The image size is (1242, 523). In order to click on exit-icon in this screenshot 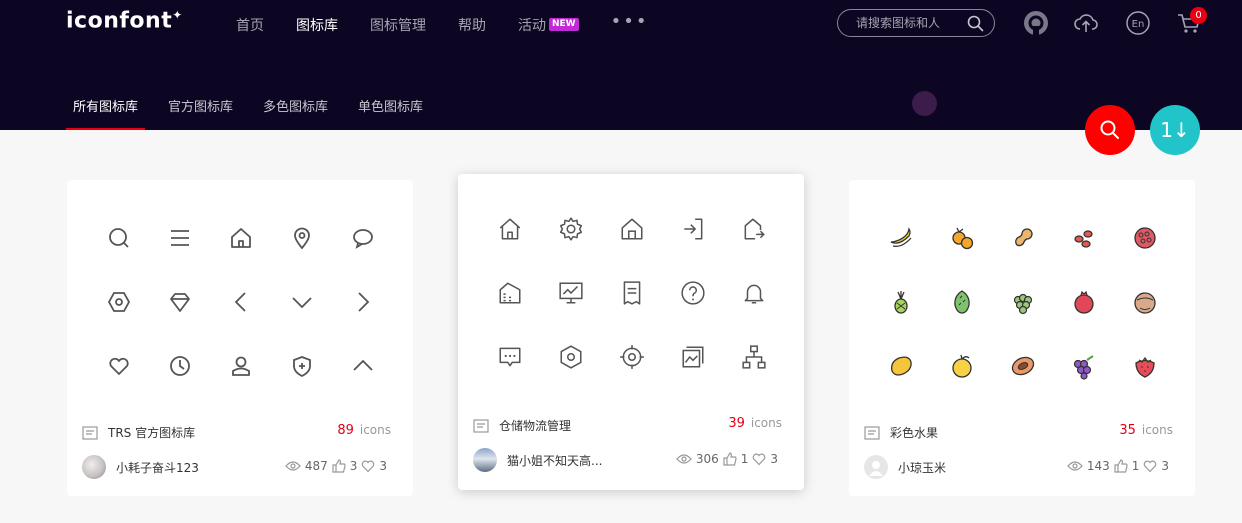, I will do `click(692, 229)`.